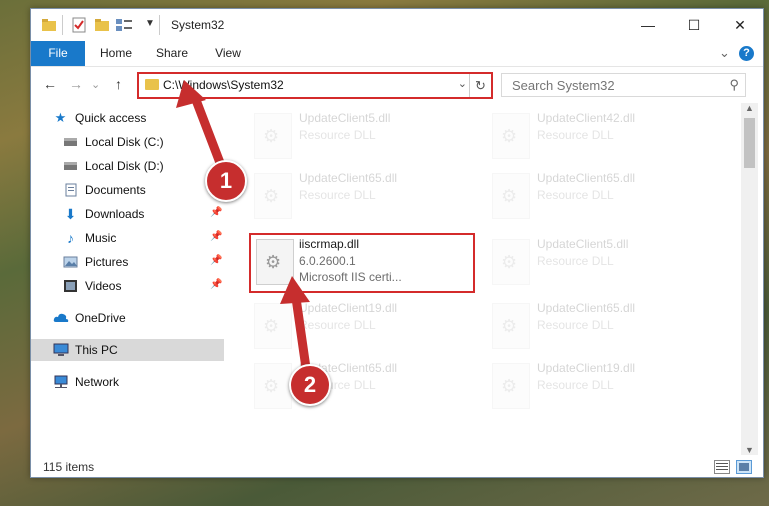 The height and width of the screenshot is (506, 769). Describe the element at coordinates (226, 181) in the screenshot. I see `step-1-callout: 1` at that location.